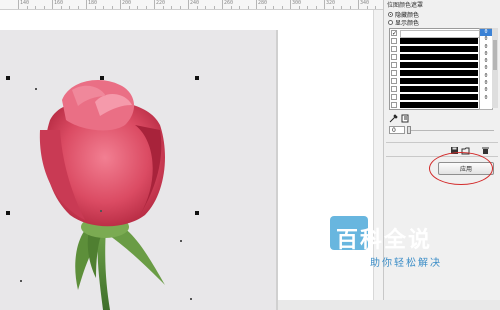 This screenshot has width=500, height=310. Describe the element at coordinates (8, 78) in the screenshot. I see `selection-handle-tl` at that location.